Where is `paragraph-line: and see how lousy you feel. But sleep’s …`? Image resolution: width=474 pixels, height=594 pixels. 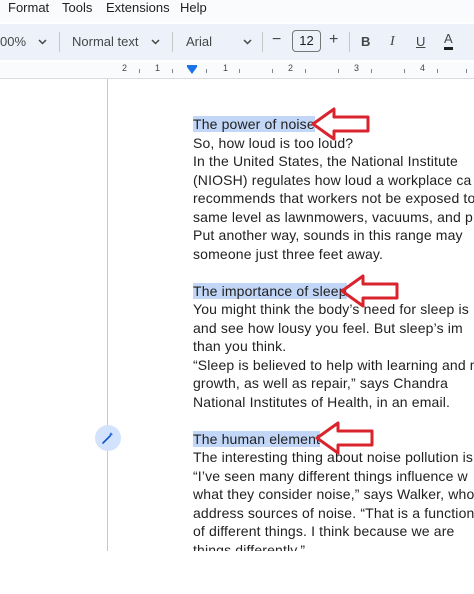 paragraph-line: and see how lousy you feel. But sleep’s … is located at coordinates (328, 328).